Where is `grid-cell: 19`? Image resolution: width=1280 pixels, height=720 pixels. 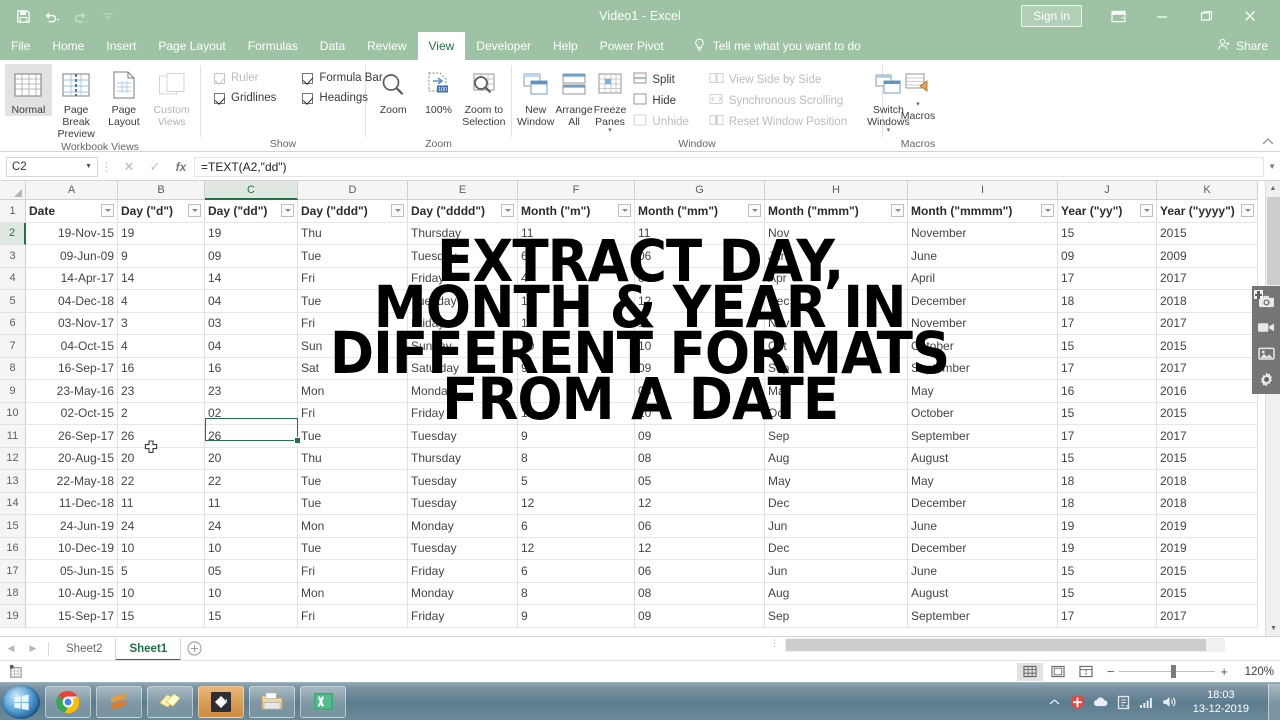
grid-cell: 19 is located at coordinates (161, 233).